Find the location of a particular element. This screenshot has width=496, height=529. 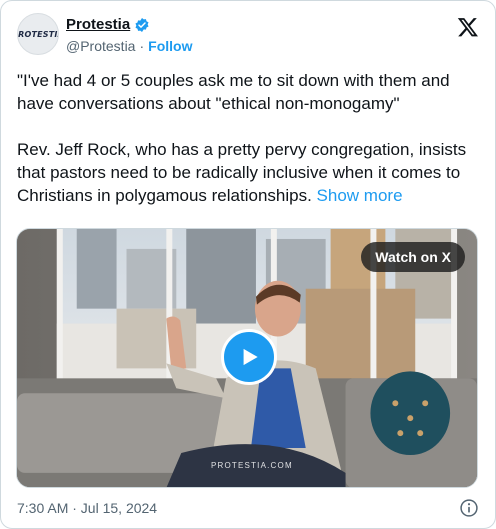

handle-row: @Protestia · Follow is located at coordinates (129, 46).